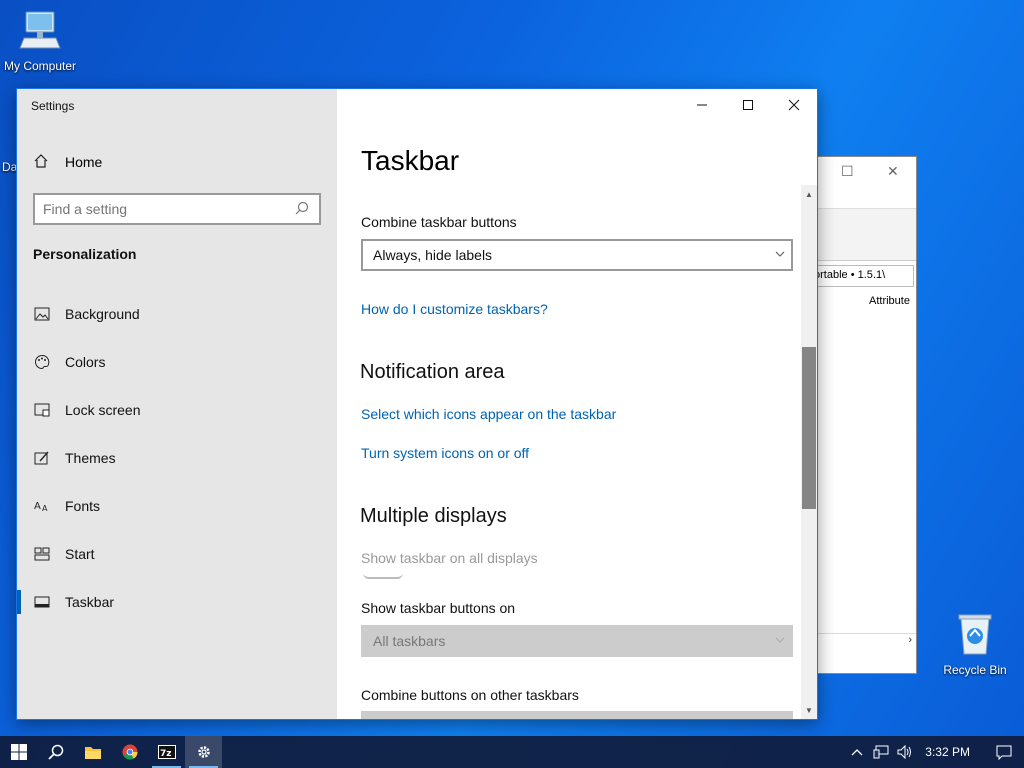 This screenshot has width=1024, height=768. What do you see at coordinates (439, 222) in the screenshot?
I see `combine-label: Combine taskbar buttons` at bounding box center [439, 222].